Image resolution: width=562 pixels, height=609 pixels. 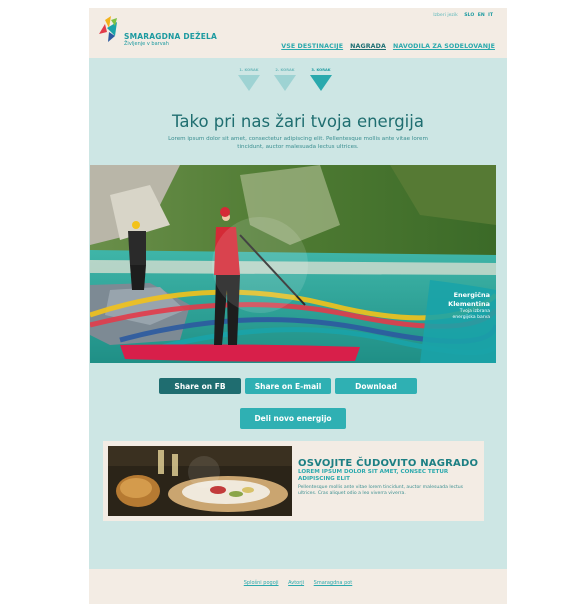 I want to click on promo-title: OSVOJITE ČUDOVITO NAGRADO, so click(x=388, y=463).